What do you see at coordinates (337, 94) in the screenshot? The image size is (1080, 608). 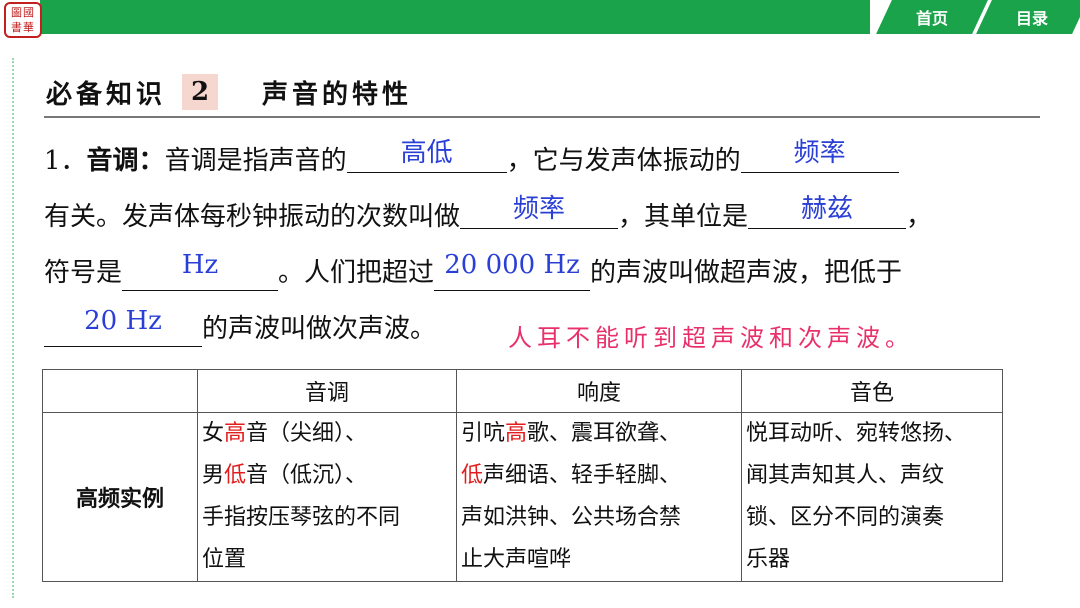 I see `section-name: 声音的特性` at bounding box center [337, 94].